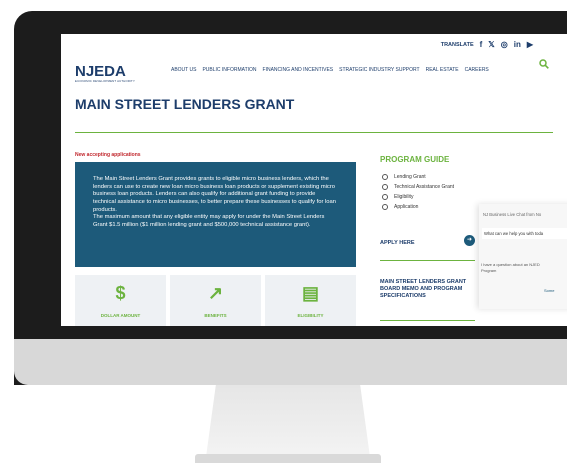 The height and width of the screenshot is (463, 567). What do you see at coordinates (512, 214) in the screenshot?
I see `chat-title: NJ Business Live Chat from No` at bounding box center [512, 214].